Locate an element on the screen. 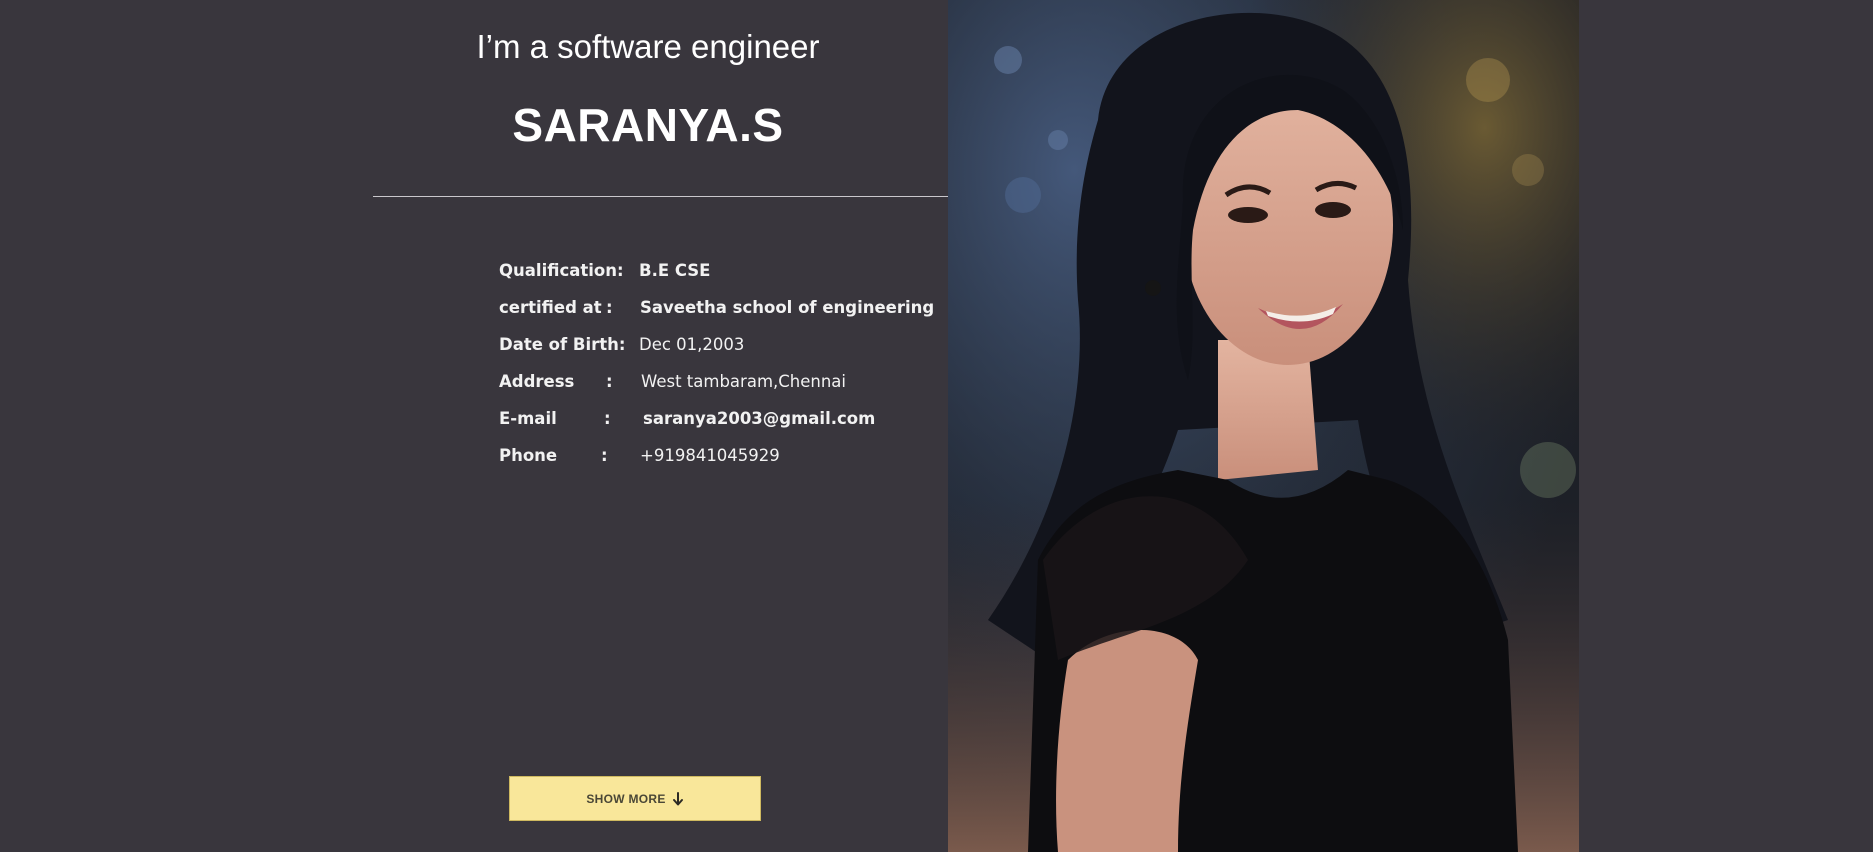 This screenshot has width=1873, height=852. detail-label: Phone is located at coordinates (528, 455).